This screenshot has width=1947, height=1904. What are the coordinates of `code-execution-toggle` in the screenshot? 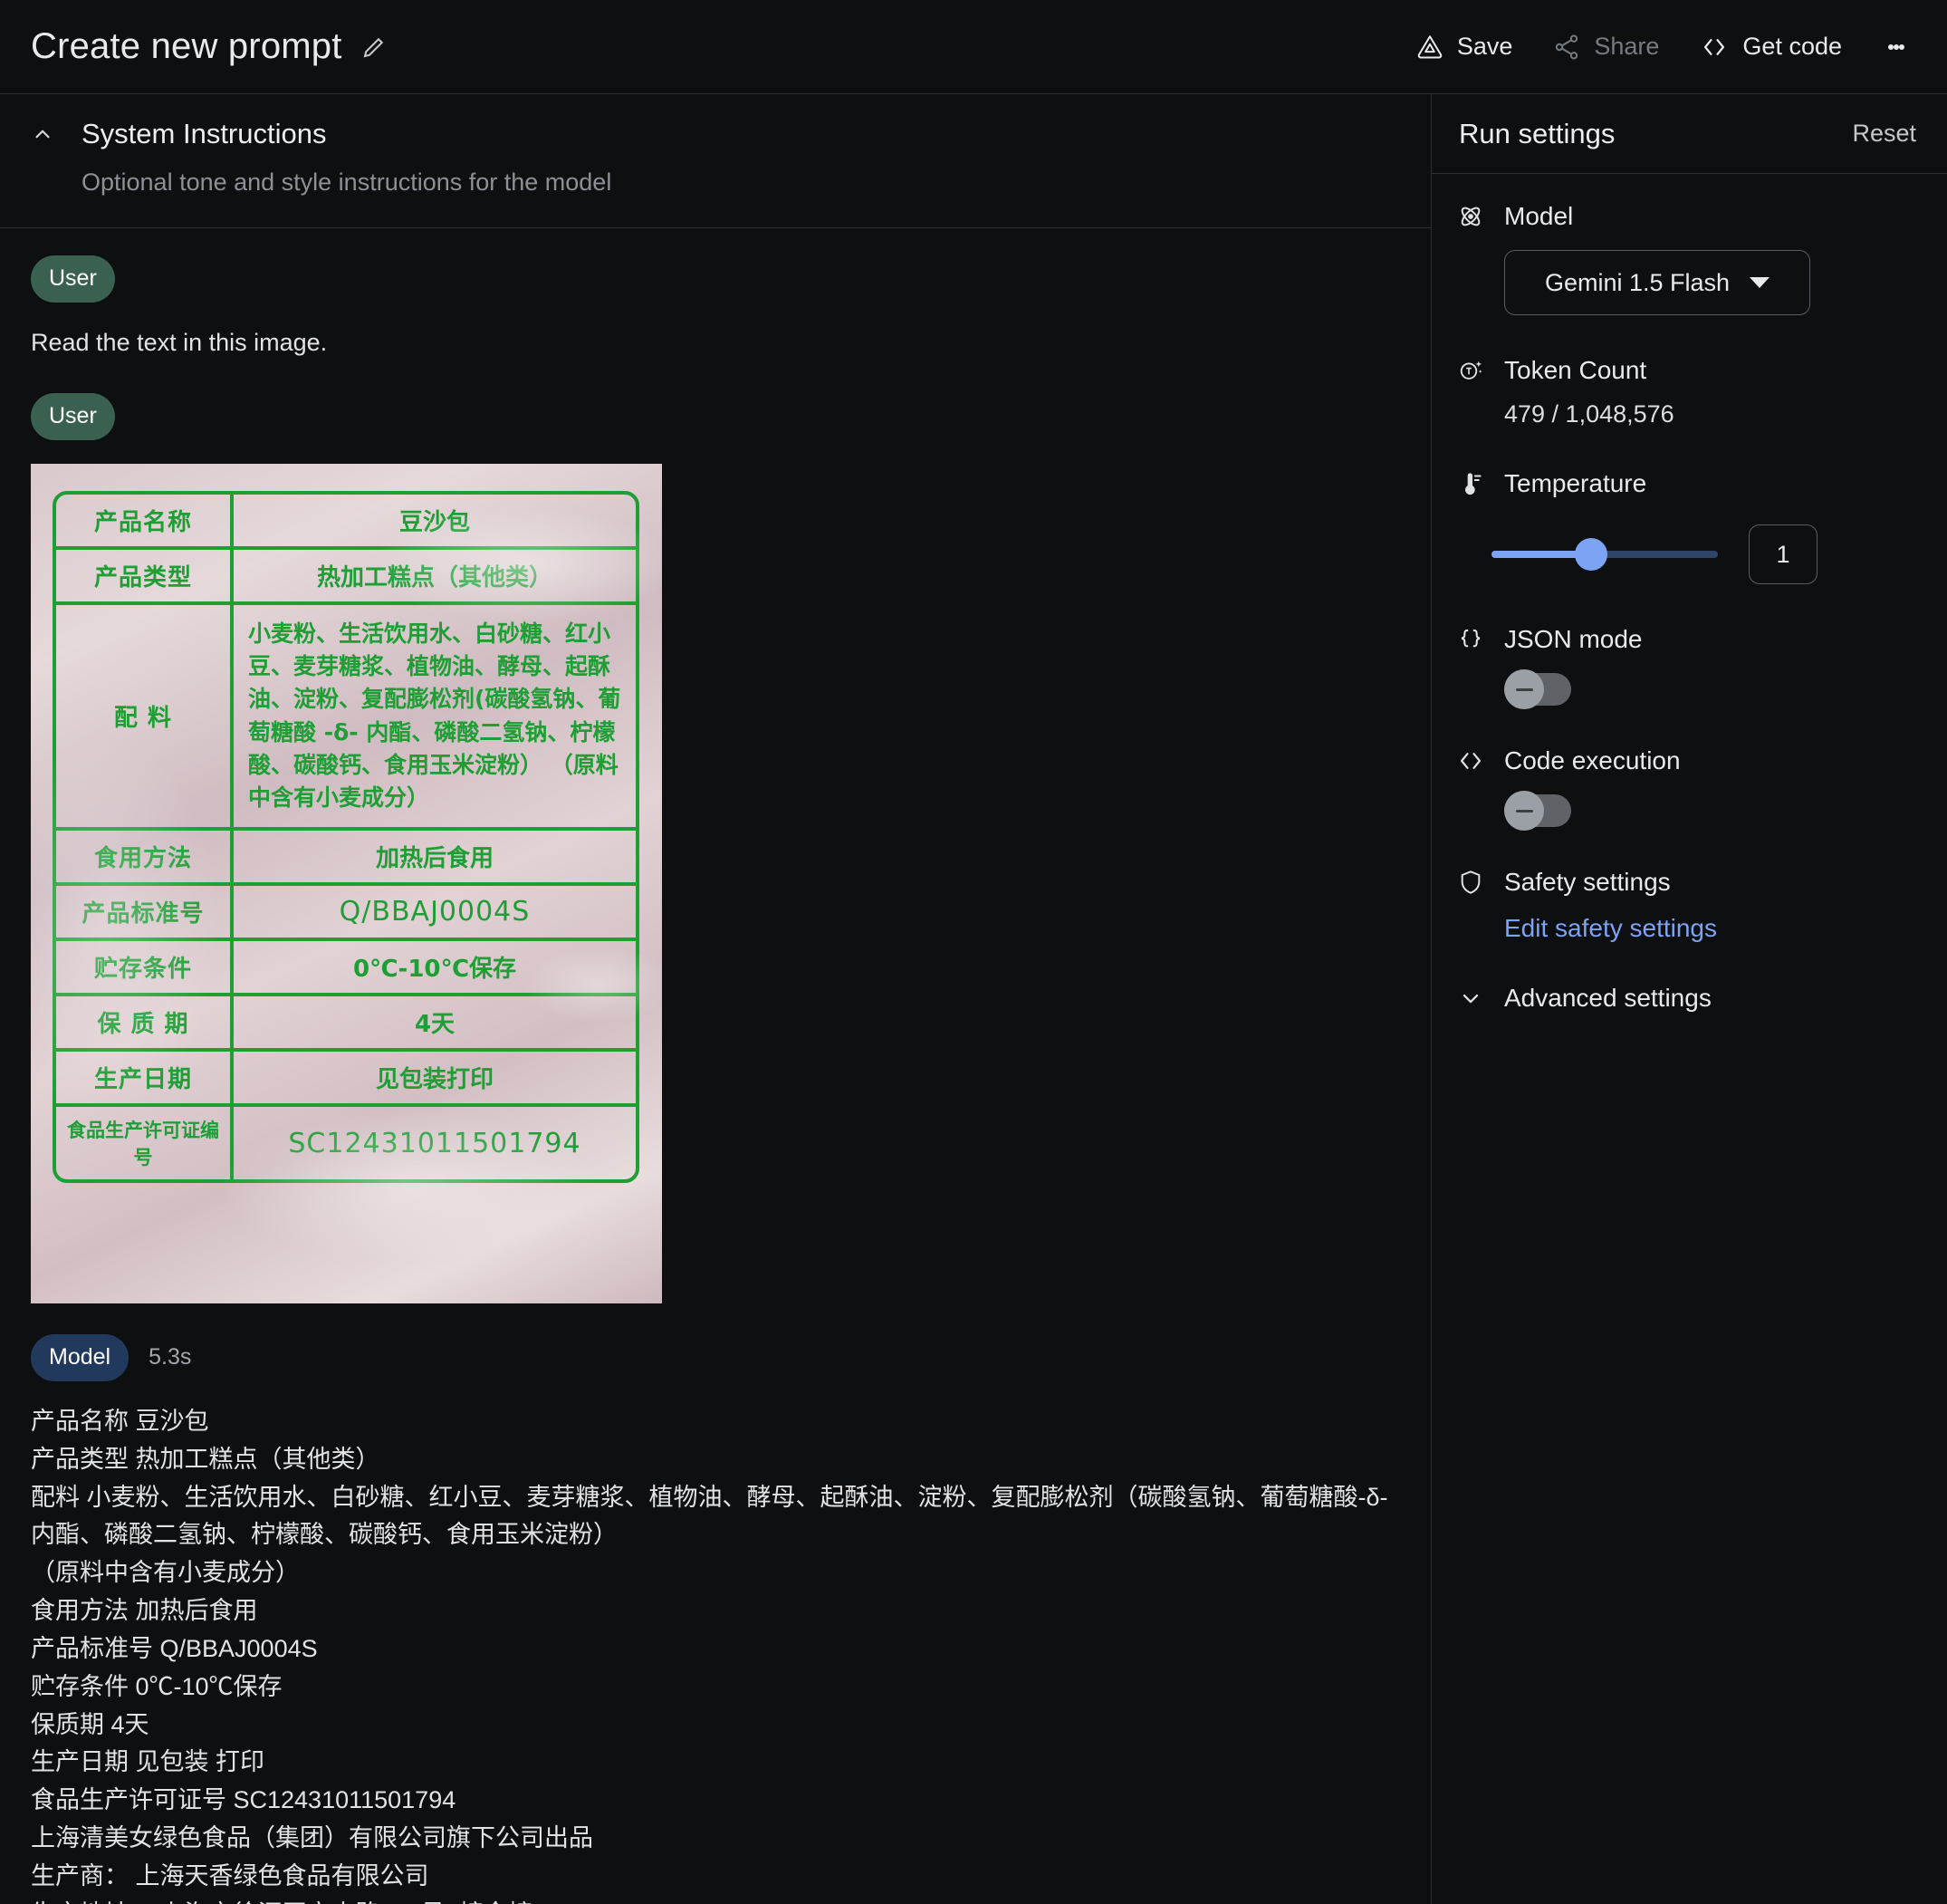 It's located at (1537, 811).